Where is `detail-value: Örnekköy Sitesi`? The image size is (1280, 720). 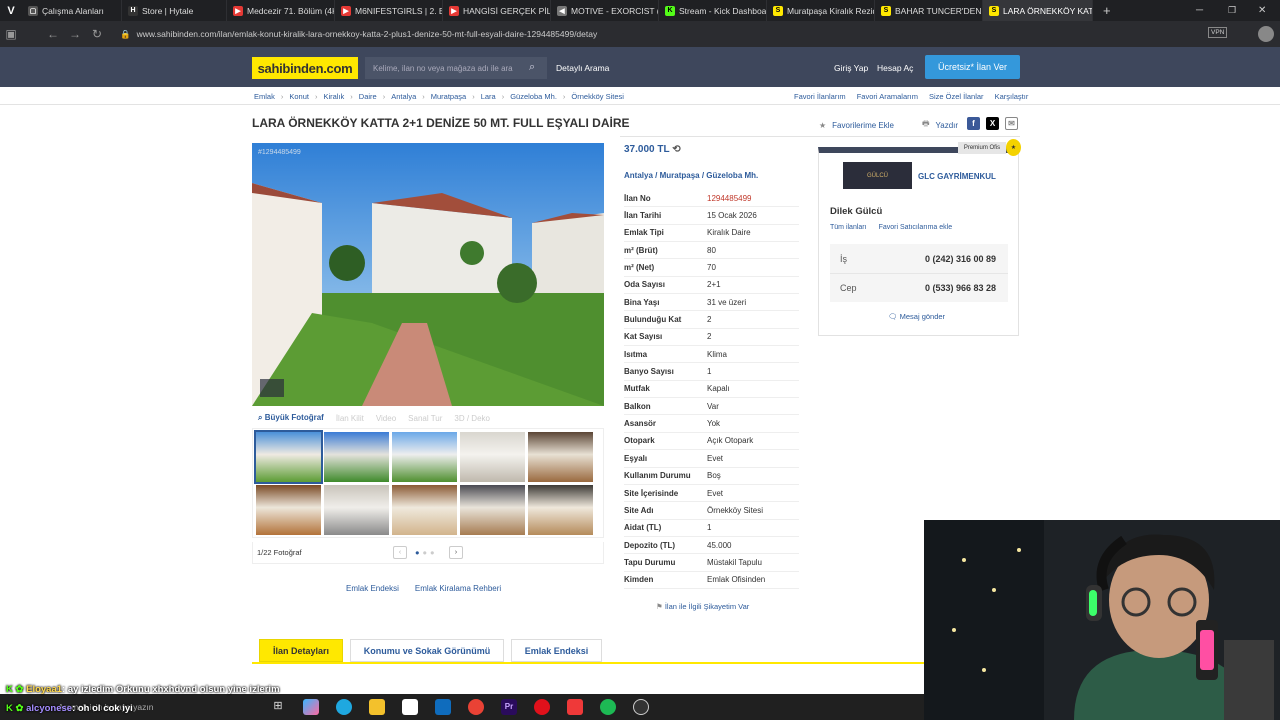 detail-value: Örnekköy Sitesi is located at coordinates (735, 510).